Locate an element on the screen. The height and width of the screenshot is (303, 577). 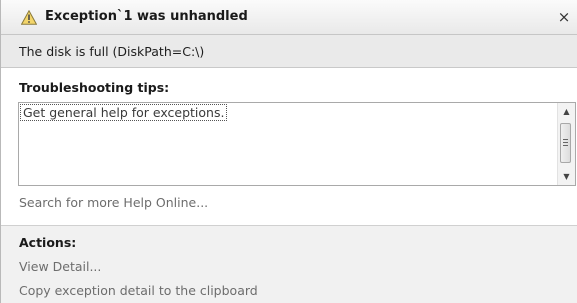
actions-heading: Actions: is located at coordinates (48, 242).